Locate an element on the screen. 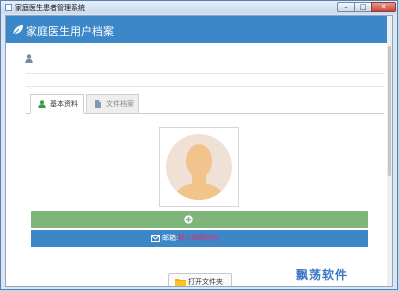  app-icon is located at coordinates (8, 7).